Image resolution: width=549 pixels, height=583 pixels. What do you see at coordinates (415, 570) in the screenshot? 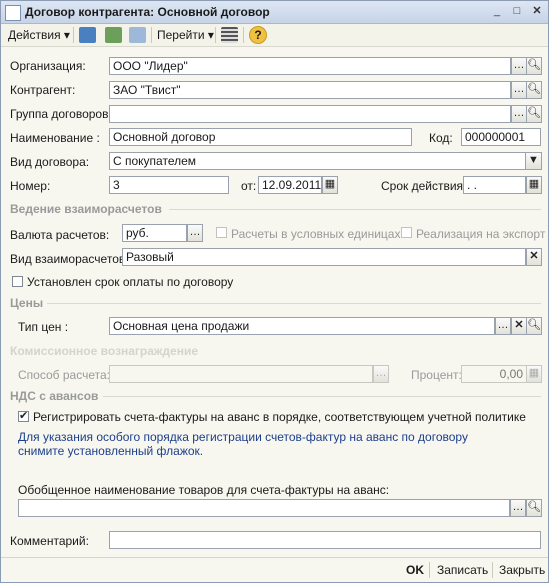
I see `ok-button: OK` at bounding box center [415, 570].